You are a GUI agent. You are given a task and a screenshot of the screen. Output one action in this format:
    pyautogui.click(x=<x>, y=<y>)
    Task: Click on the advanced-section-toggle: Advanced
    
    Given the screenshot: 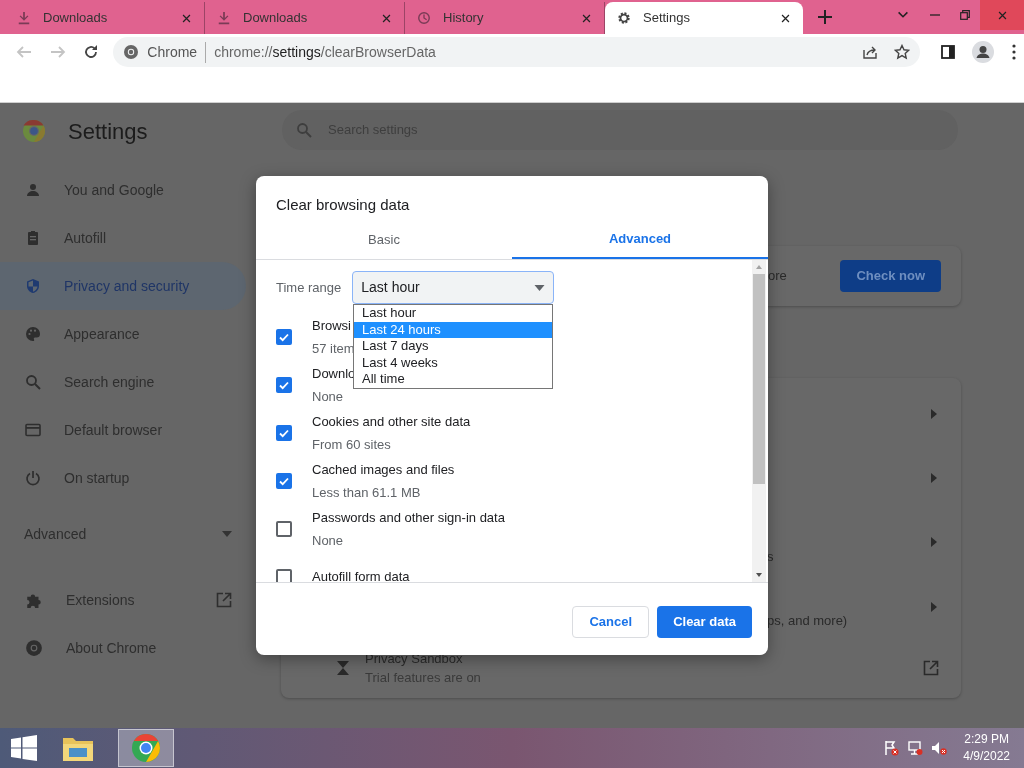 What is the action you would take?
    pyautogui.click(x=123, y=534)
    